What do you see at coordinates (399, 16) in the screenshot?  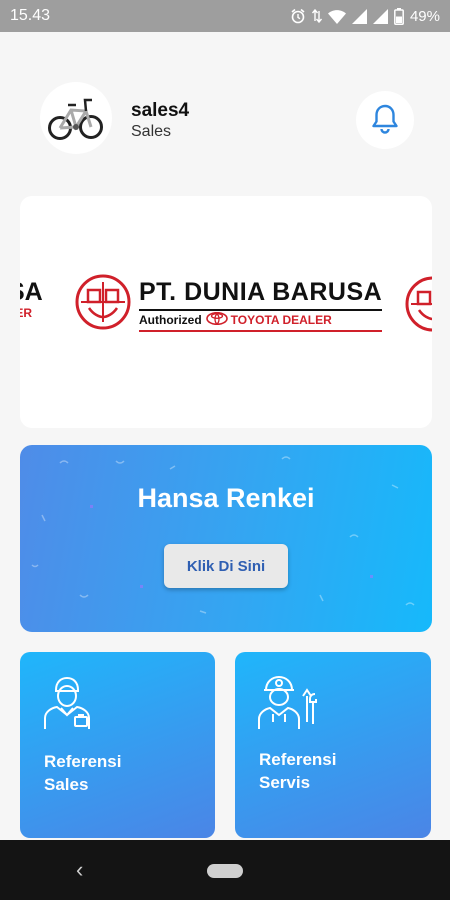 I see `battery-icon` at bounding box center [399, 16].